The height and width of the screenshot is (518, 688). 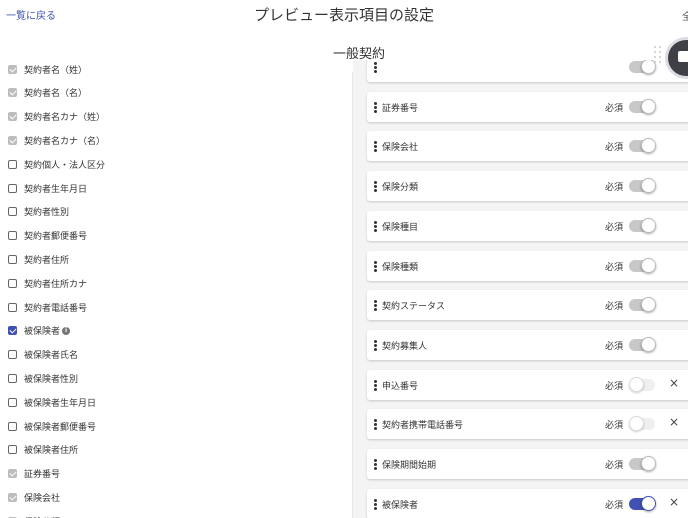 I want to click on checklist-item: 被保険者郵便番号, so click(x=52, y=426).